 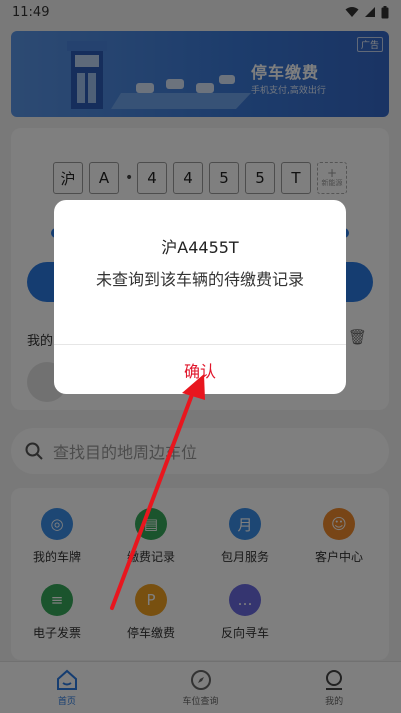 What do you see at coordinates (200, 247) in the screenshot?
I see `dialog-title: 沪A4455T` at bounding box center [200, 247].